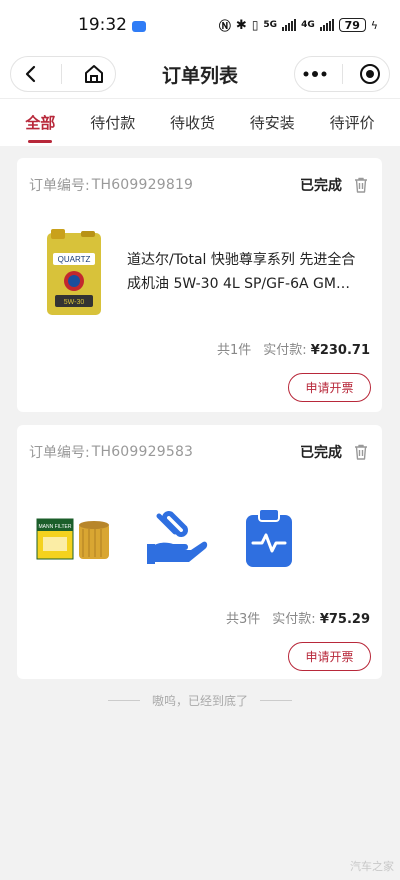  I want to click on home-button, so click(94, 74).